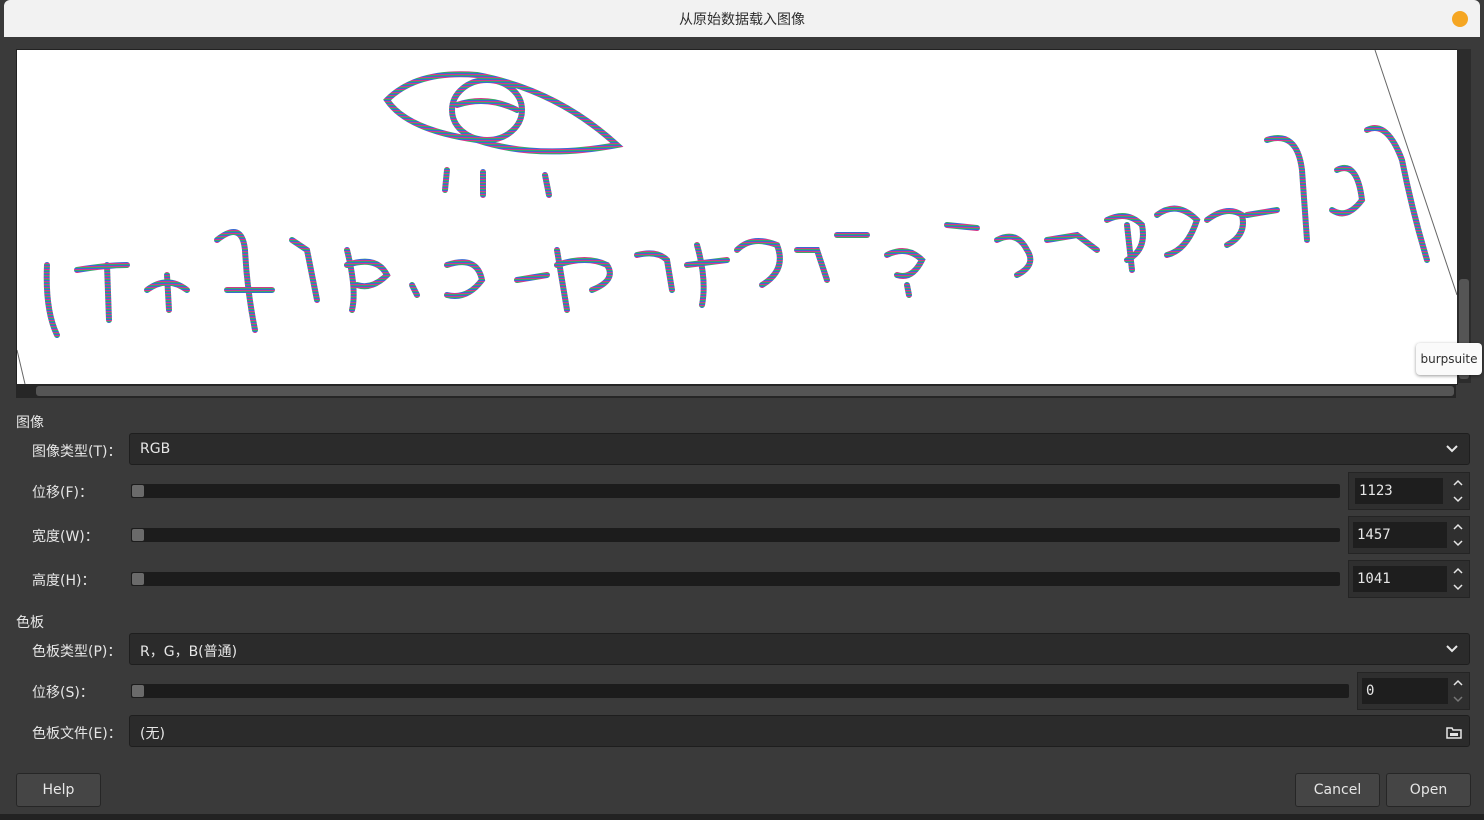 The image size is (1484, 820). What do you see at coordinates (77, 652) in the screenshot?
I see `palette-type-label: 色板类型(P)：` at bounding box center [77, 652].